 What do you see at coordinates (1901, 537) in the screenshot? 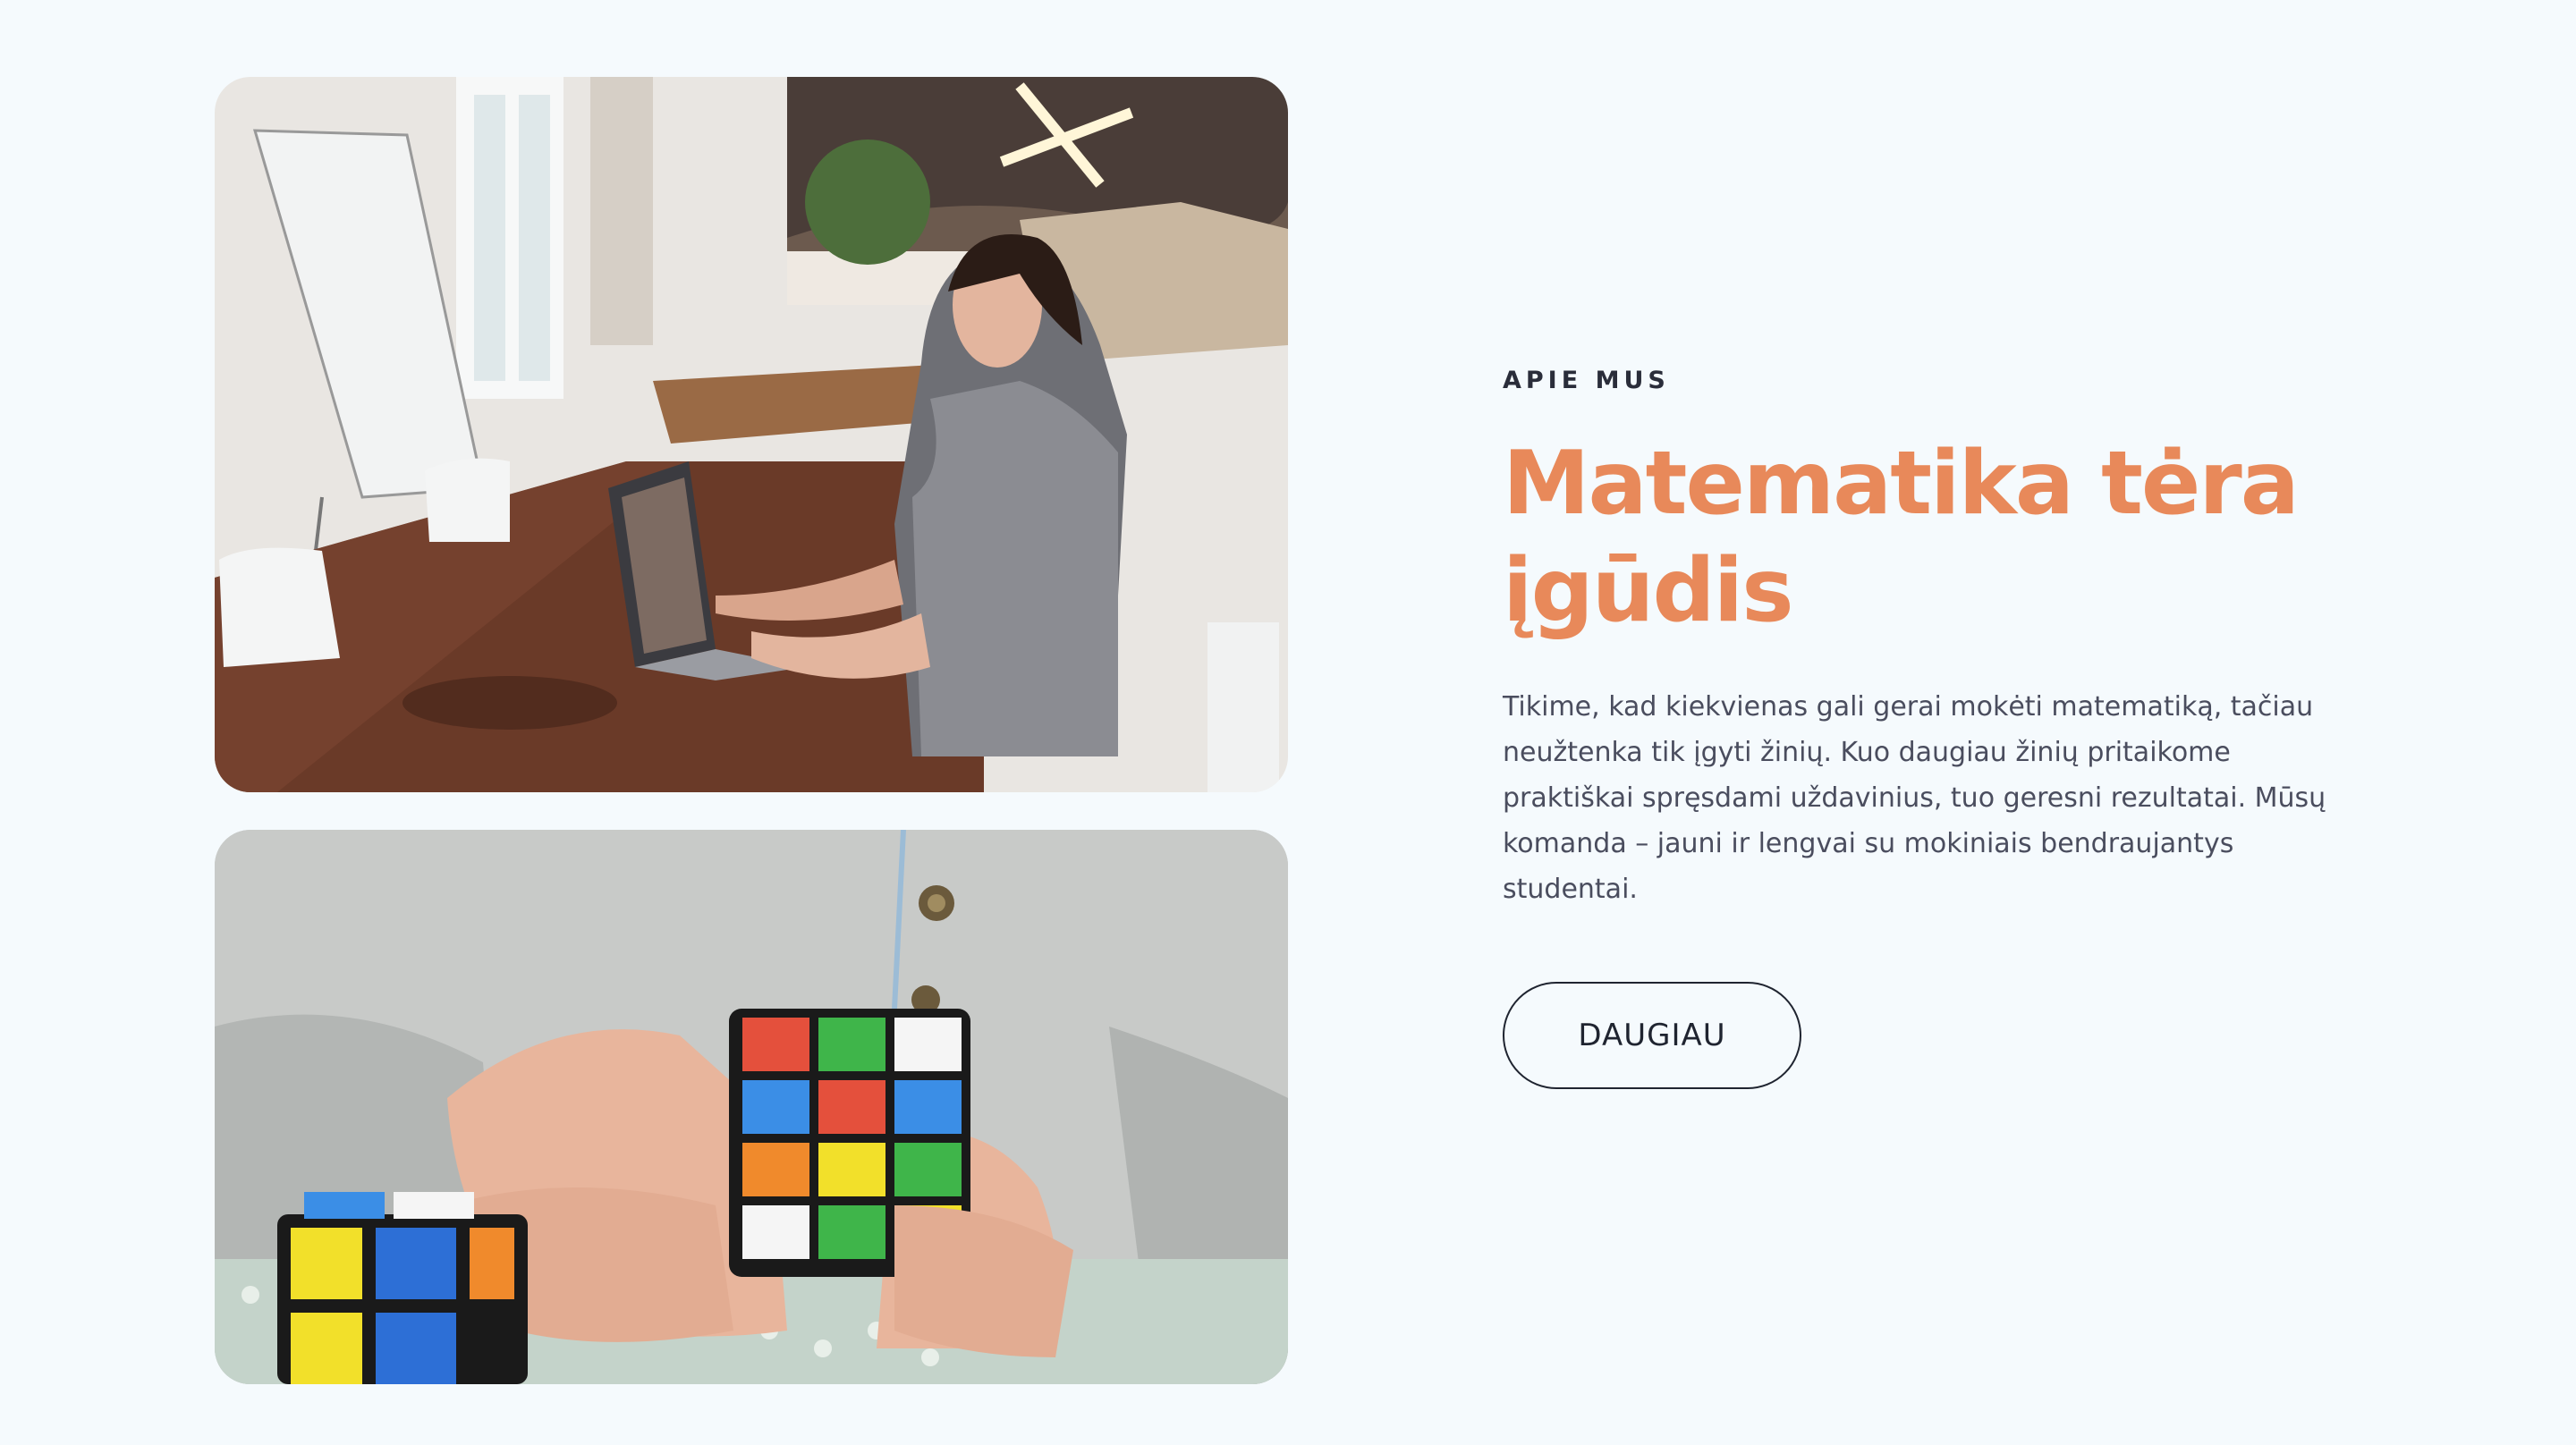
I see `section-title: Matematika tėra įgūdis` at bounding box center [1901, 537].